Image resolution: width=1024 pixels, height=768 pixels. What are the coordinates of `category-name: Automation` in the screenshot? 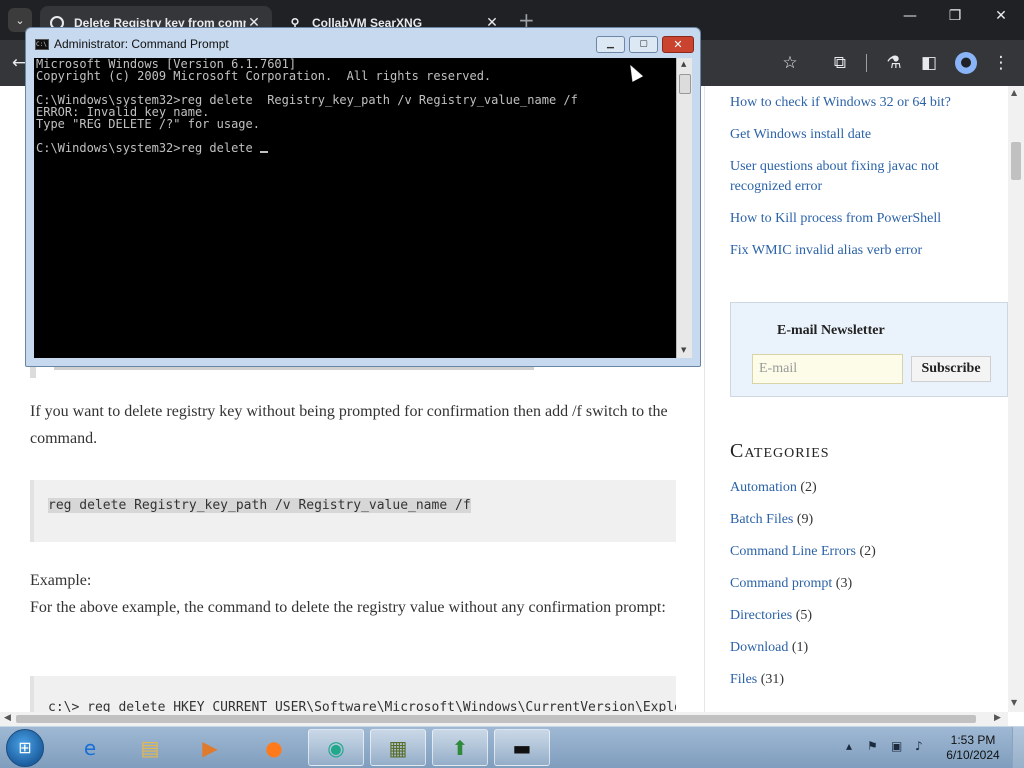 It's located at (763, 487).